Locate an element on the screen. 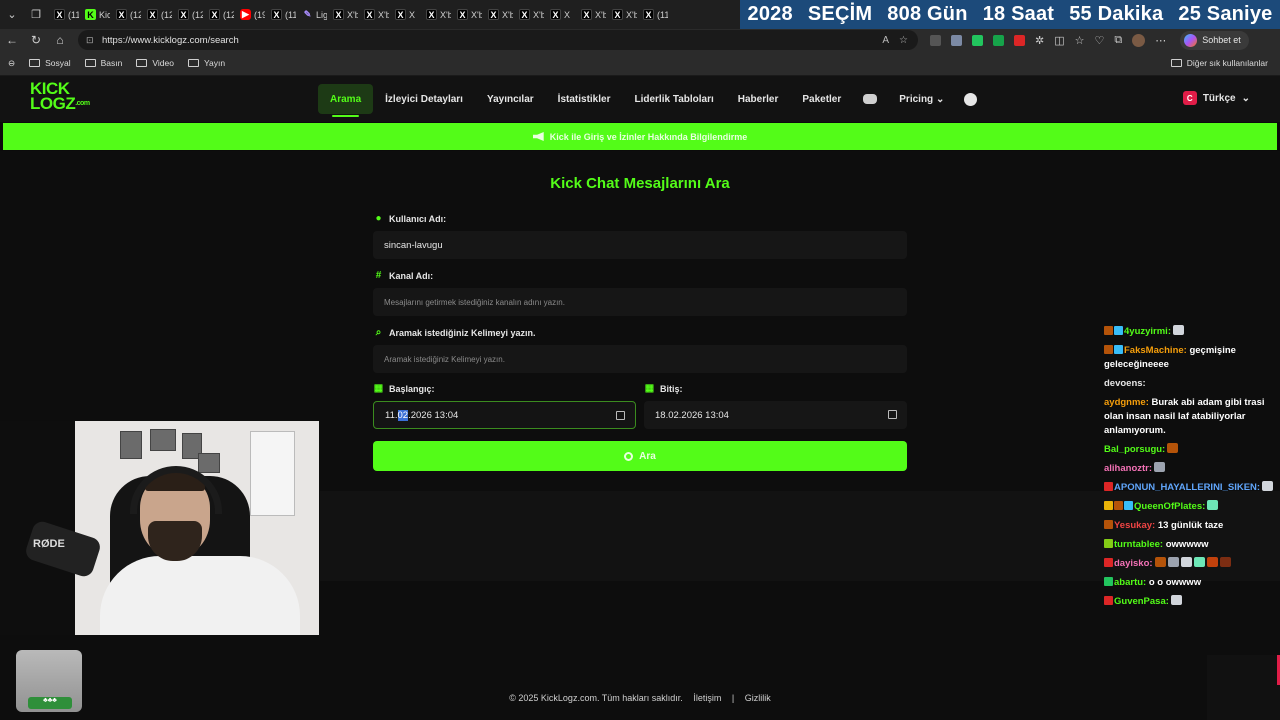 This screenshot has height=720, width=1280. folder-icon is located at coordinates (1176, 63).